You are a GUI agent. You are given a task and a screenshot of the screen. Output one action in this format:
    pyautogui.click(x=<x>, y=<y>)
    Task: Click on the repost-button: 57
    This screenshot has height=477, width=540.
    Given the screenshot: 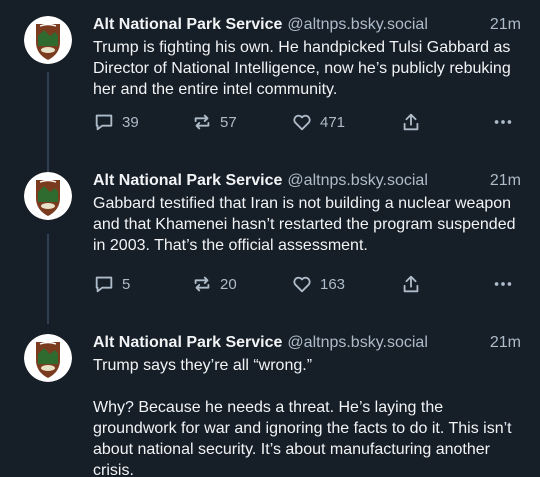 What is the action you would take?
    pyautogui.click(x=214, y=122)
    